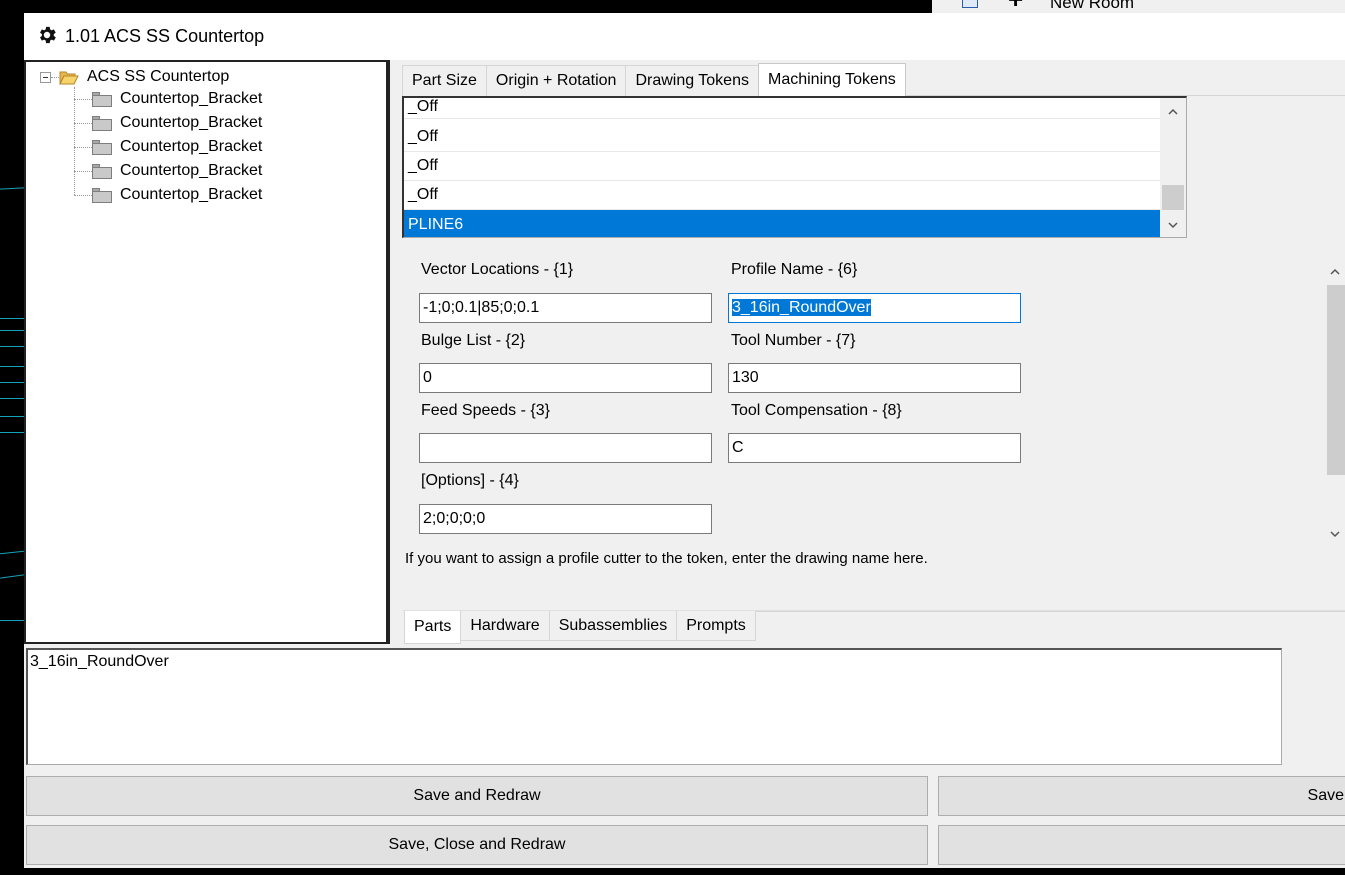 The image size is (1345, 875). Describe the element at coordinates (48, 35) in the screenshot. I see `gear-icon` at that location.